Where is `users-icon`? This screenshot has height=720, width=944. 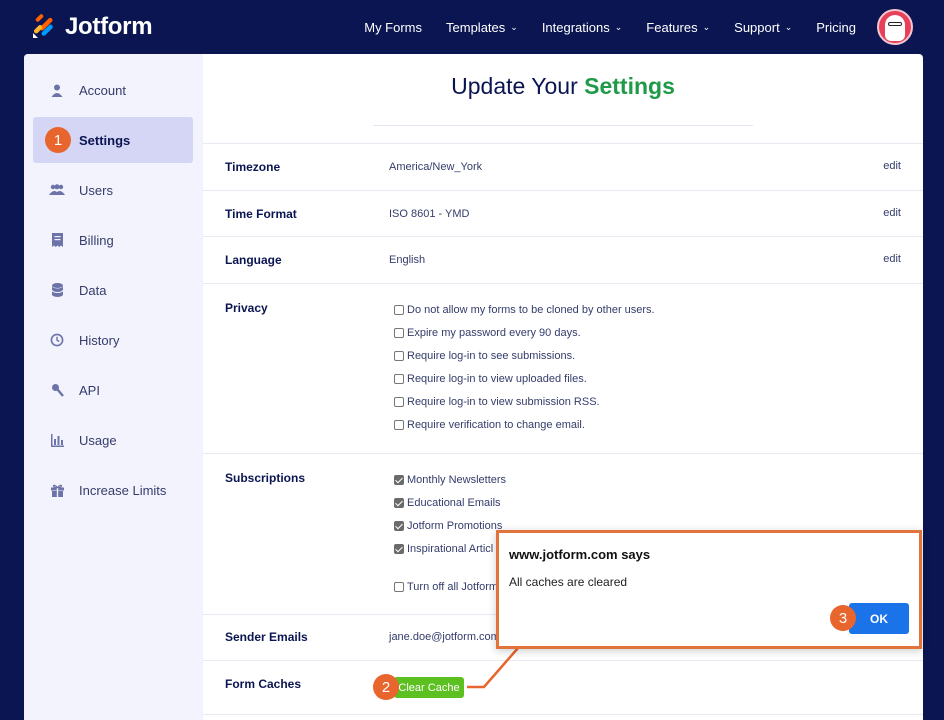 users-icon is located at coordinates (57, 190).